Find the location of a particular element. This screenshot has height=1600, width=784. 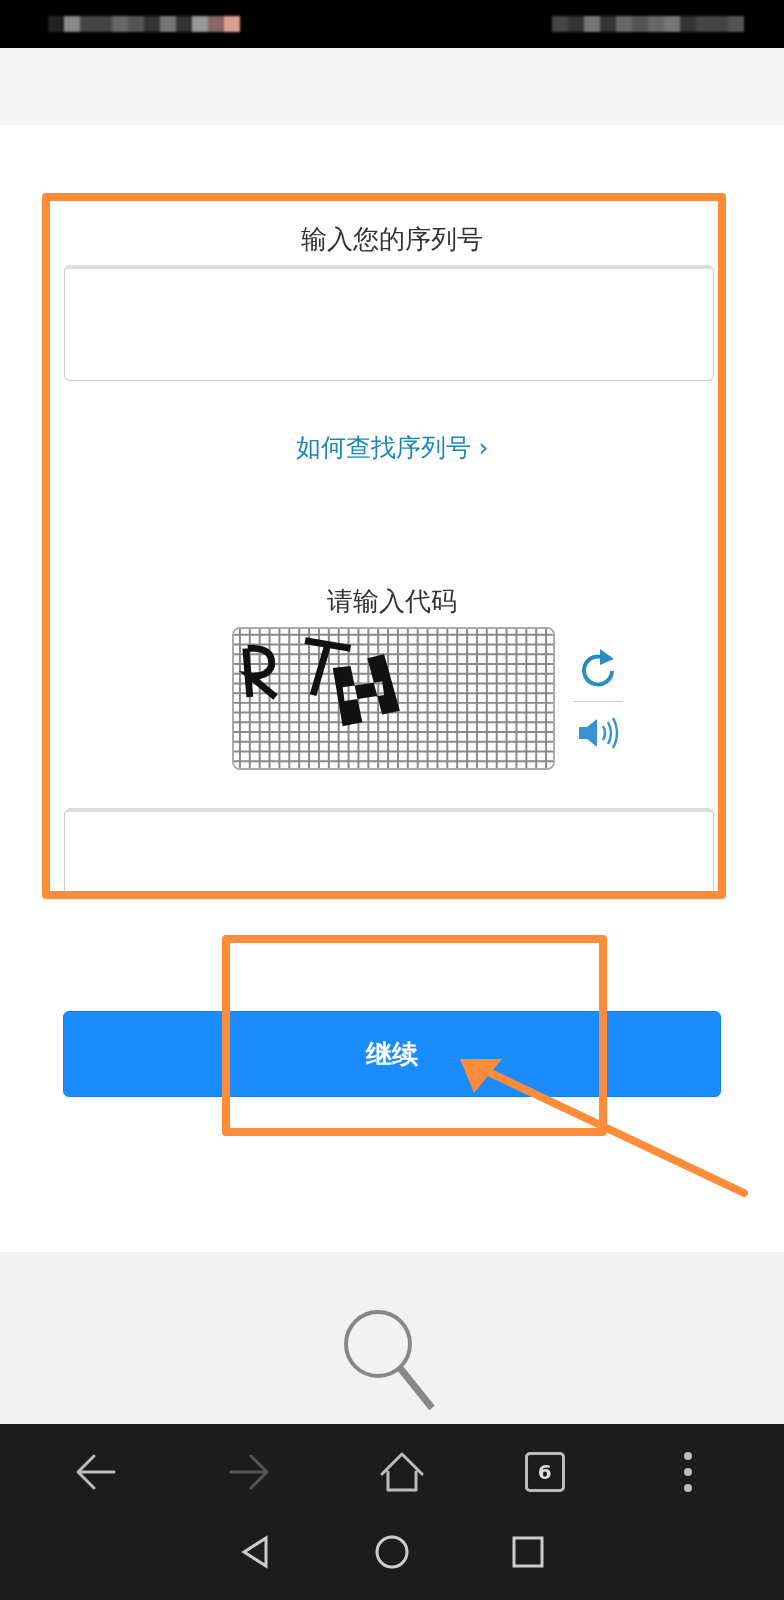

speaker-icon is located at coordinates (597, 733).